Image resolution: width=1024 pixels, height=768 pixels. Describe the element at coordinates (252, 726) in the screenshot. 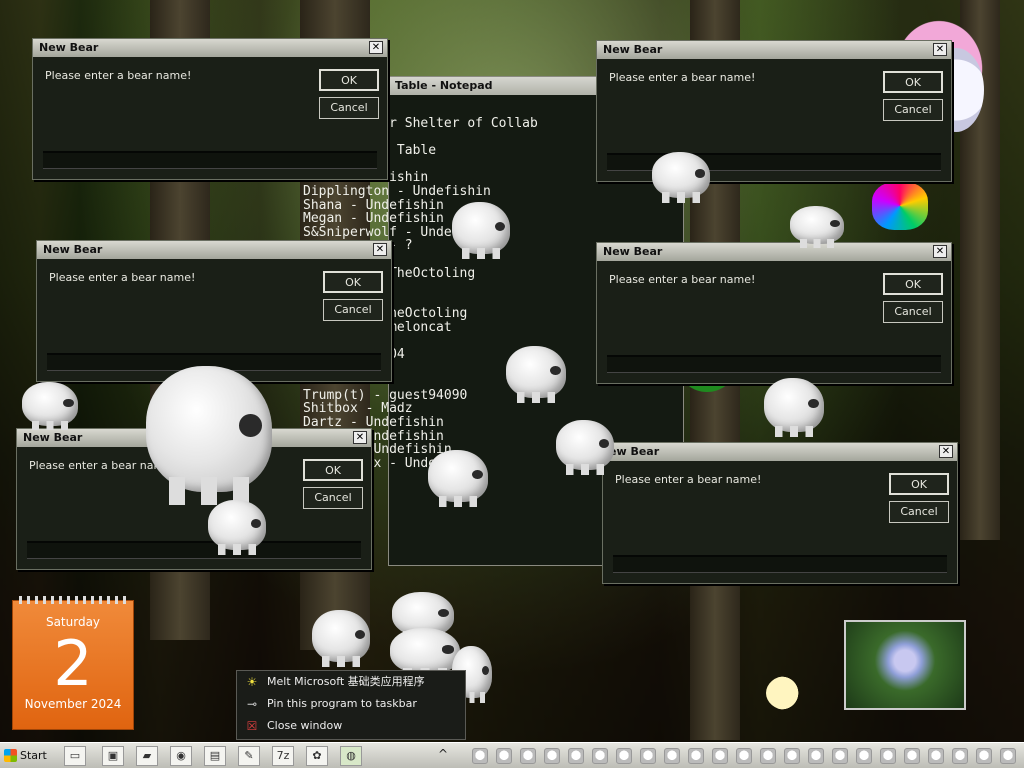

I see `close-window-icon: ☒` at that location.